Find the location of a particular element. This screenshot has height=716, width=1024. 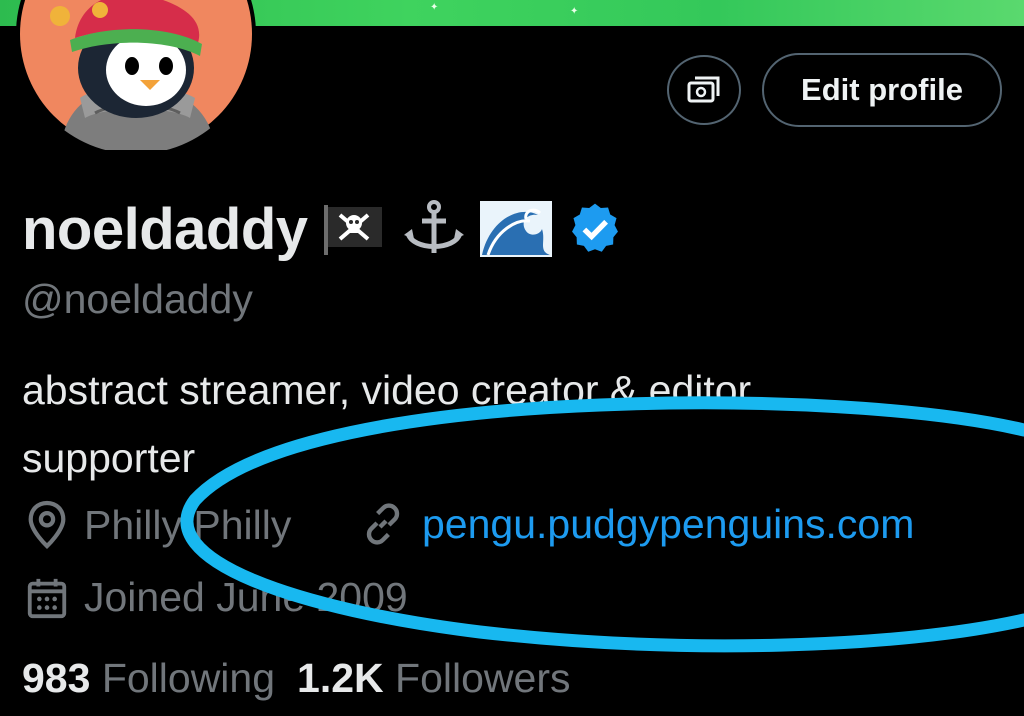

followers-label: Followers is located at coordinates (483, 678).